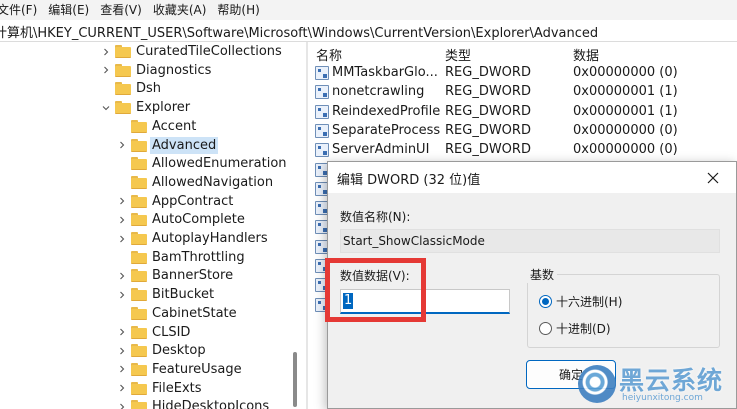  I want to click on tree-item: CuratedTileCollections, so click(192, 51).